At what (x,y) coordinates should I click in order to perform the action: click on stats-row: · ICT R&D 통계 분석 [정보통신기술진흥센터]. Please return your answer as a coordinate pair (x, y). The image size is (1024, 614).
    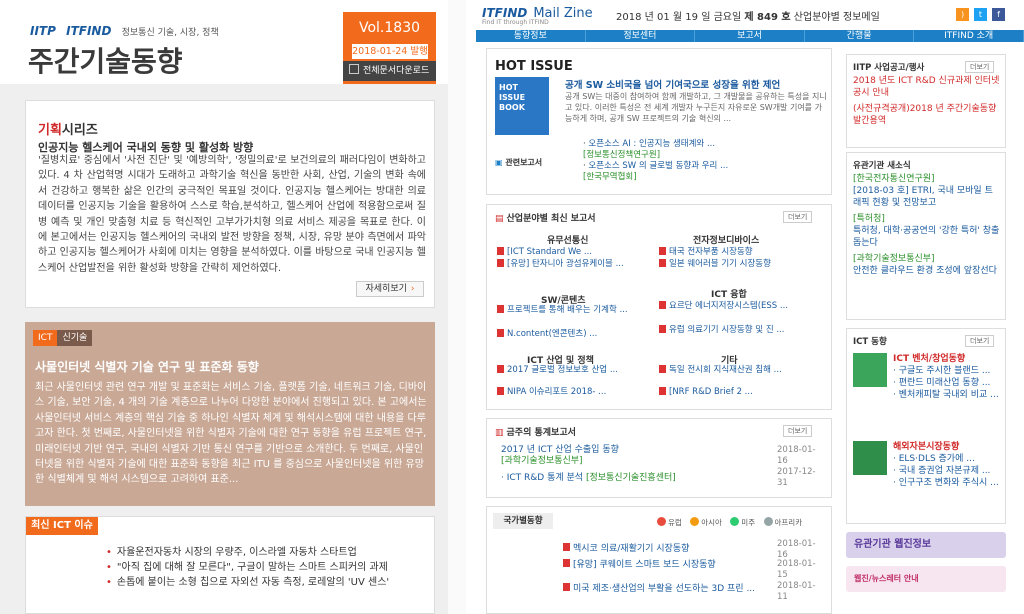
    Looking at the image, I should click on (631, 478).